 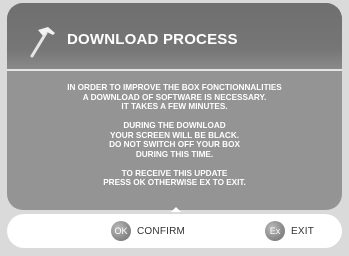 What do you see at coordinates (174, 173) in the screenshot?
I see `message-line: TO RECEIVE THIS UPDATE` at bounding box center [174, 173].